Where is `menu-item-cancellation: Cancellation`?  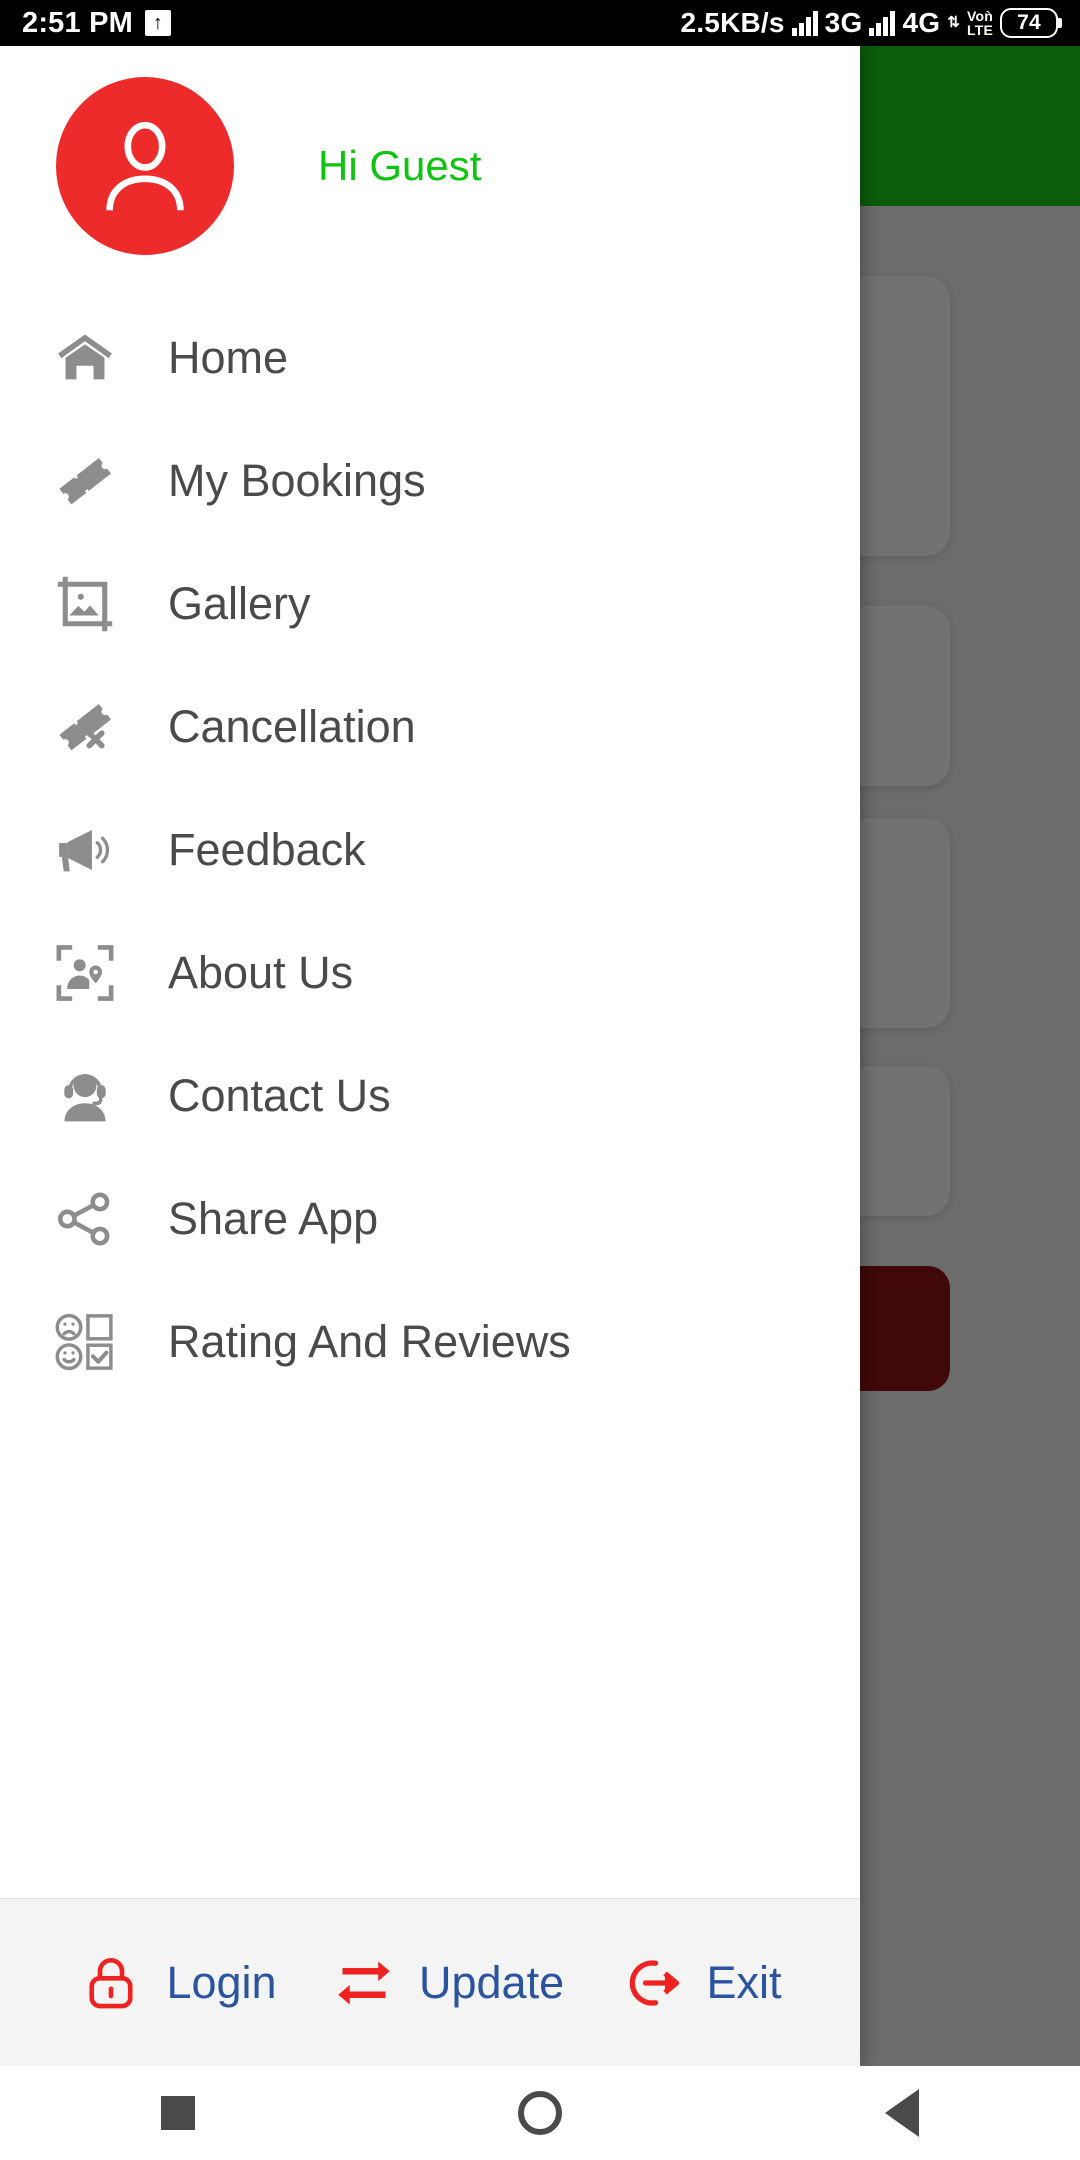
menu-item-cancellation: Cancellation is located at coordinates (430, 726).